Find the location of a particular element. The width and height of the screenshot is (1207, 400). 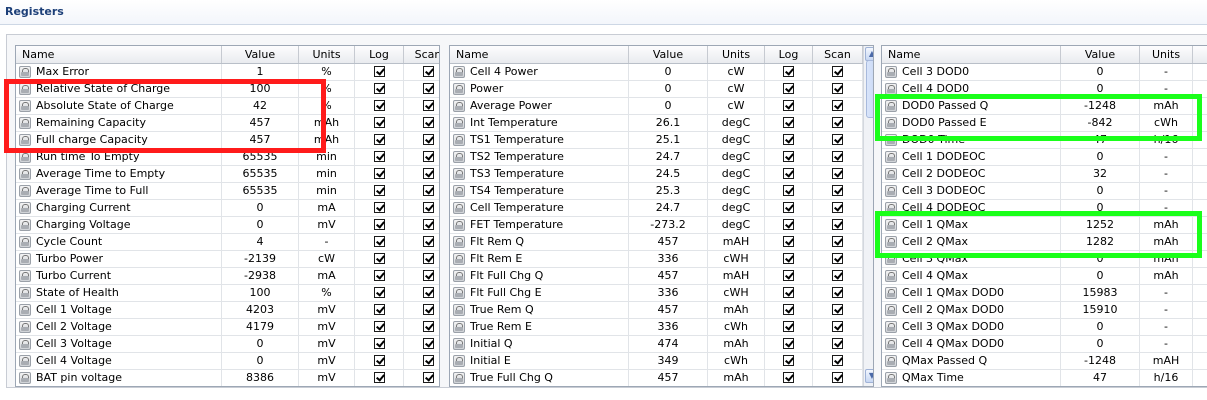

table-row: Initial Q 474 mAh is located at coordinates (656, 344).